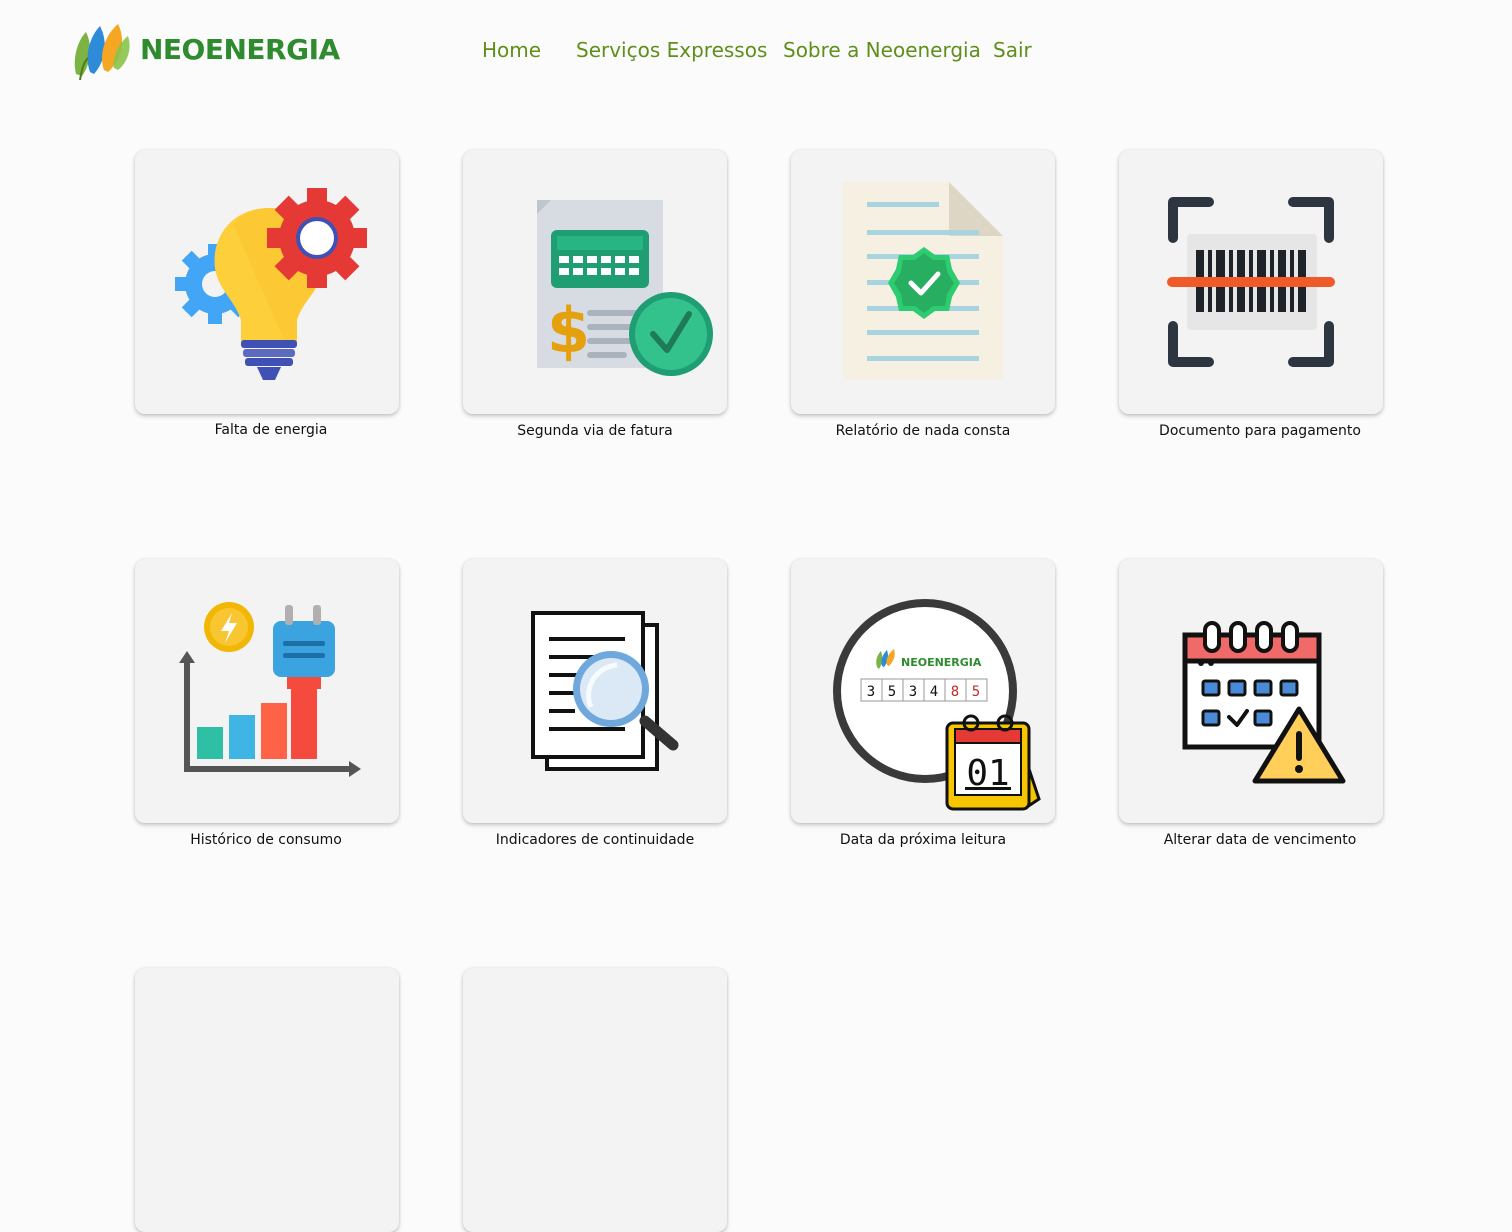 This screenshot has height=1232, width=1512. I want to click on meter-calendar-icon: NEOENERGIA 3 5 3 4 8 5 01, so click(937, 705).